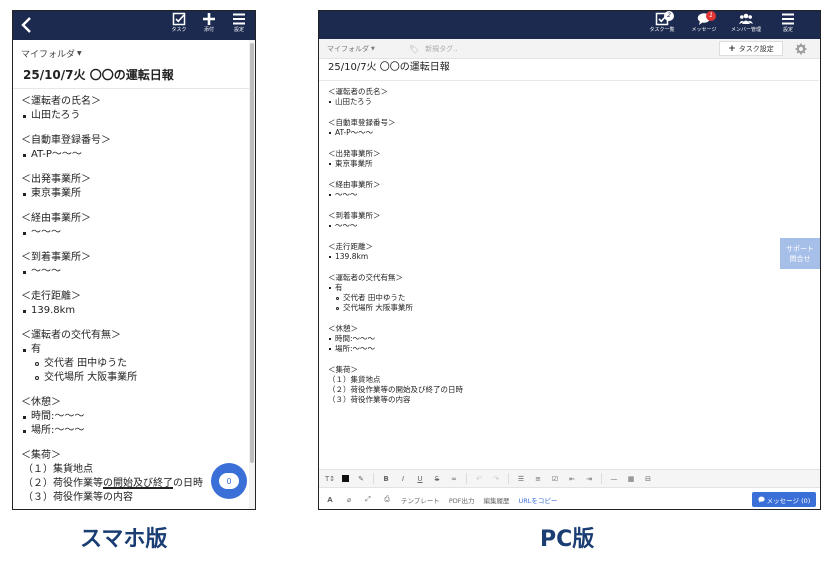 The height and width of the screenshot is (563, 828). Describe the element at coordinates (188, 483) in the screenshot. I see `text-part: の日時` at that location.